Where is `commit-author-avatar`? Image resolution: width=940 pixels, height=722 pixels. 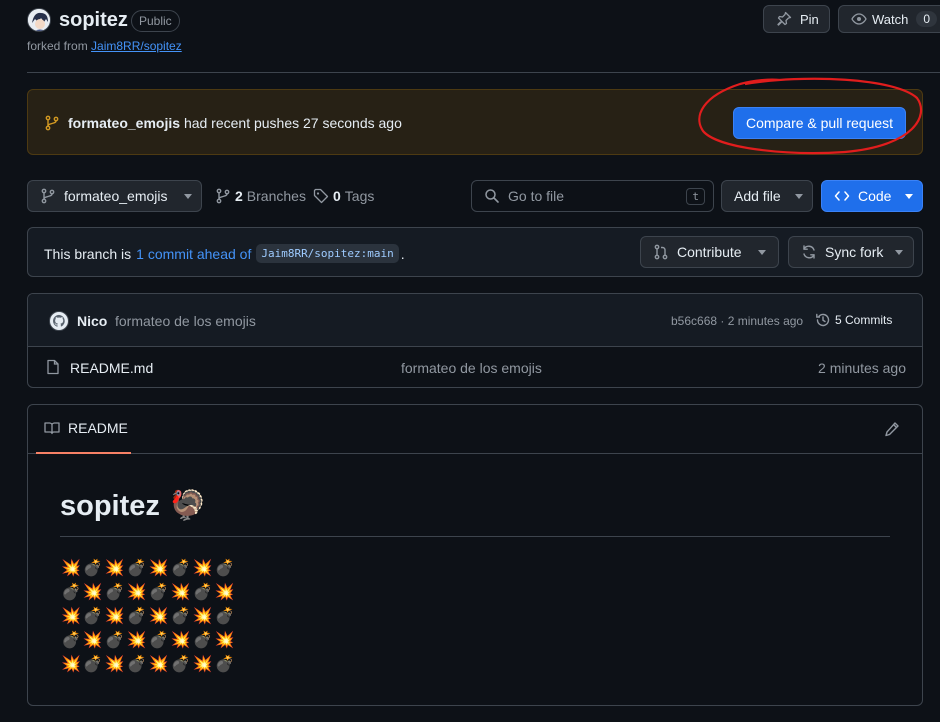 commit-author-avatar is located at coordinates (59, 321).